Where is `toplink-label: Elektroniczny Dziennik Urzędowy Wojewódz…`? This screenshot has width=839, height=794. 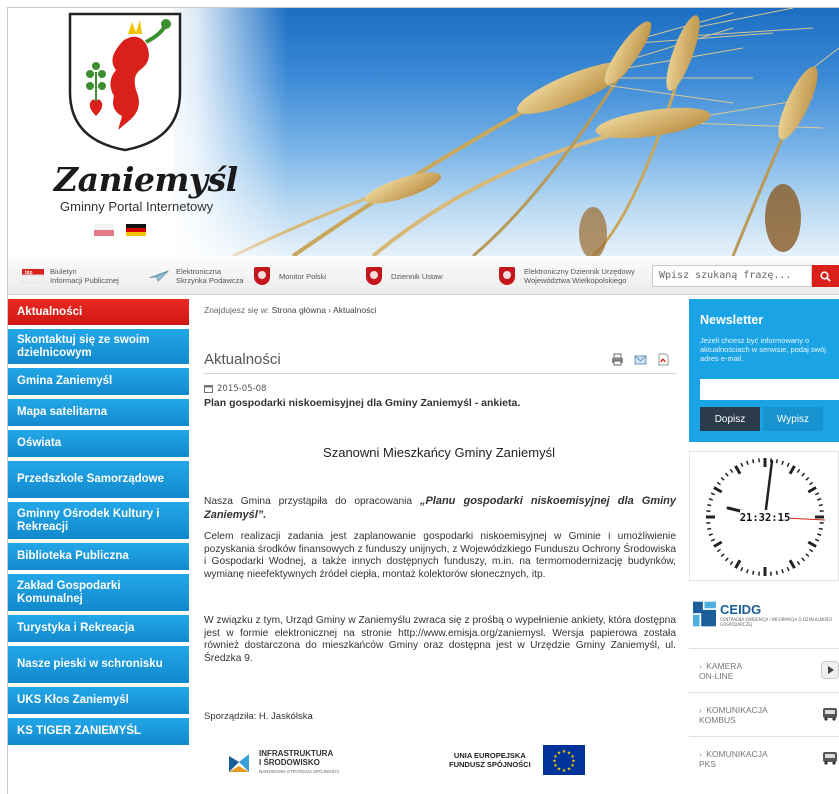
toplink-label: Elektroniczny Dziennik Urzędowy Wojewódz… is located at coordinates (579, 276).